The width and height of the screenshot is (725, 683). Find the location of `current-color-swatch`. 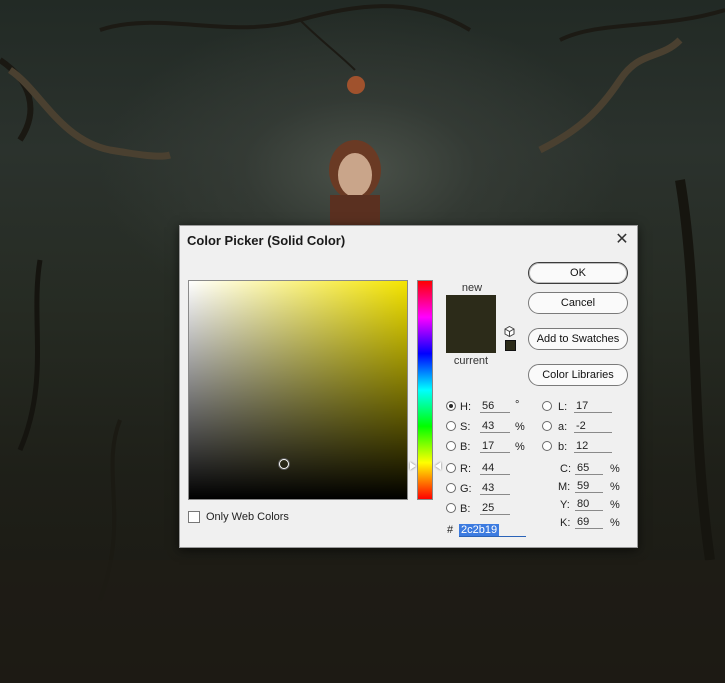

current-color-swatch is located at coordinates (471, 338).